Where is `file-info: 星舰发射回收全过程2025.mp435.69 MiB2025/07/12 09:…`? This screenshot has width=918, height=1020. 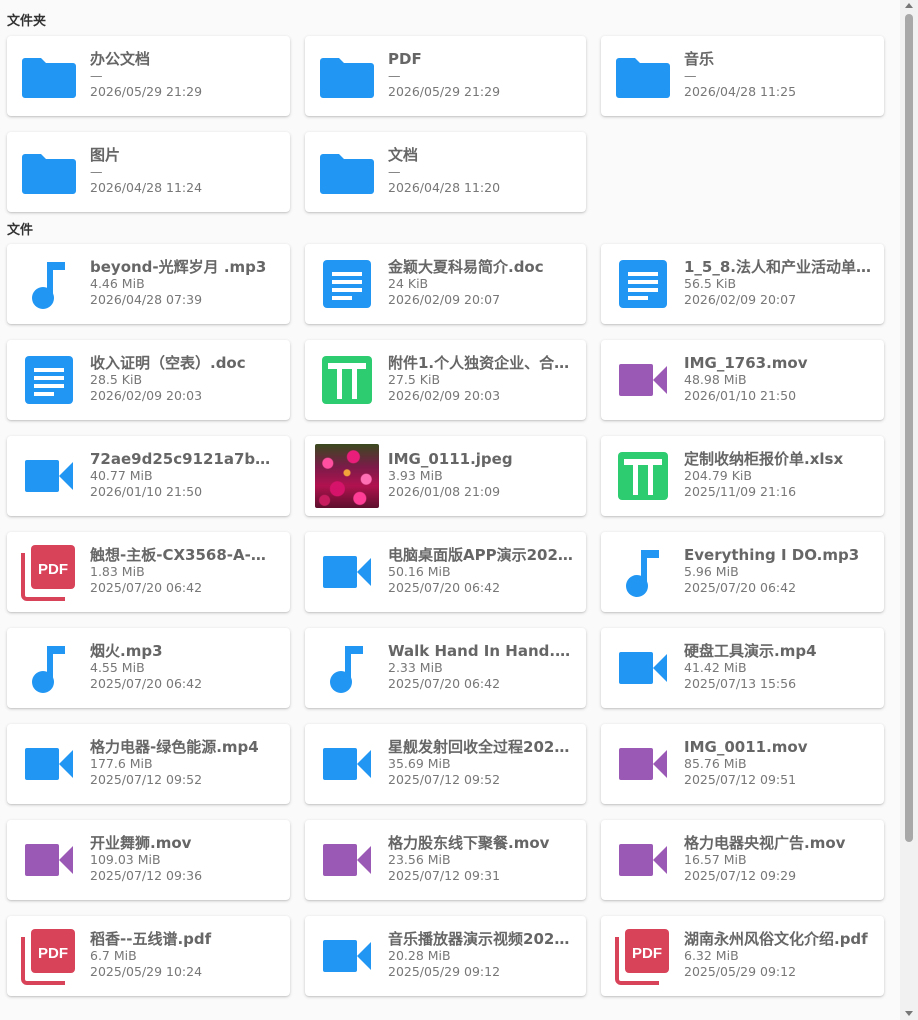 file-info: 星舰发射回收全过程2025.mp435.69 MiB2025/07/12 09:… is located at coordinates (482, 763).